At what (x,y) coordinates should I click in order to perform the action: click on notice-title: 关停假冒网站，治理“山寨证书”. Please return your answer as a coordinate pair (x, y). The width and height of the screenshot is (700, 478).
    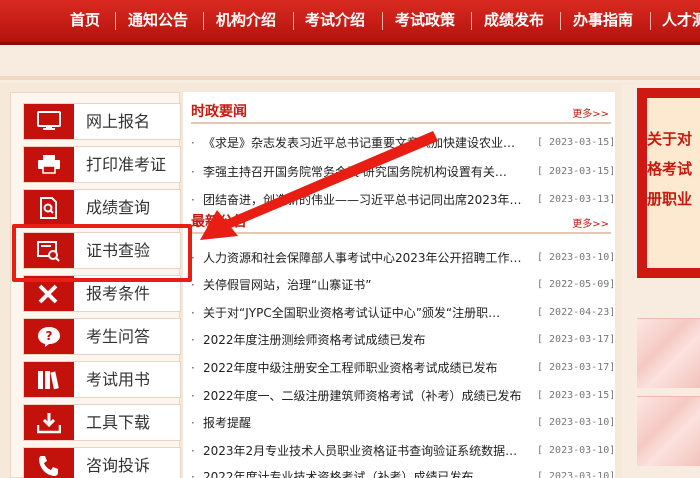
    Looking at the image, I should click on (367, 285).